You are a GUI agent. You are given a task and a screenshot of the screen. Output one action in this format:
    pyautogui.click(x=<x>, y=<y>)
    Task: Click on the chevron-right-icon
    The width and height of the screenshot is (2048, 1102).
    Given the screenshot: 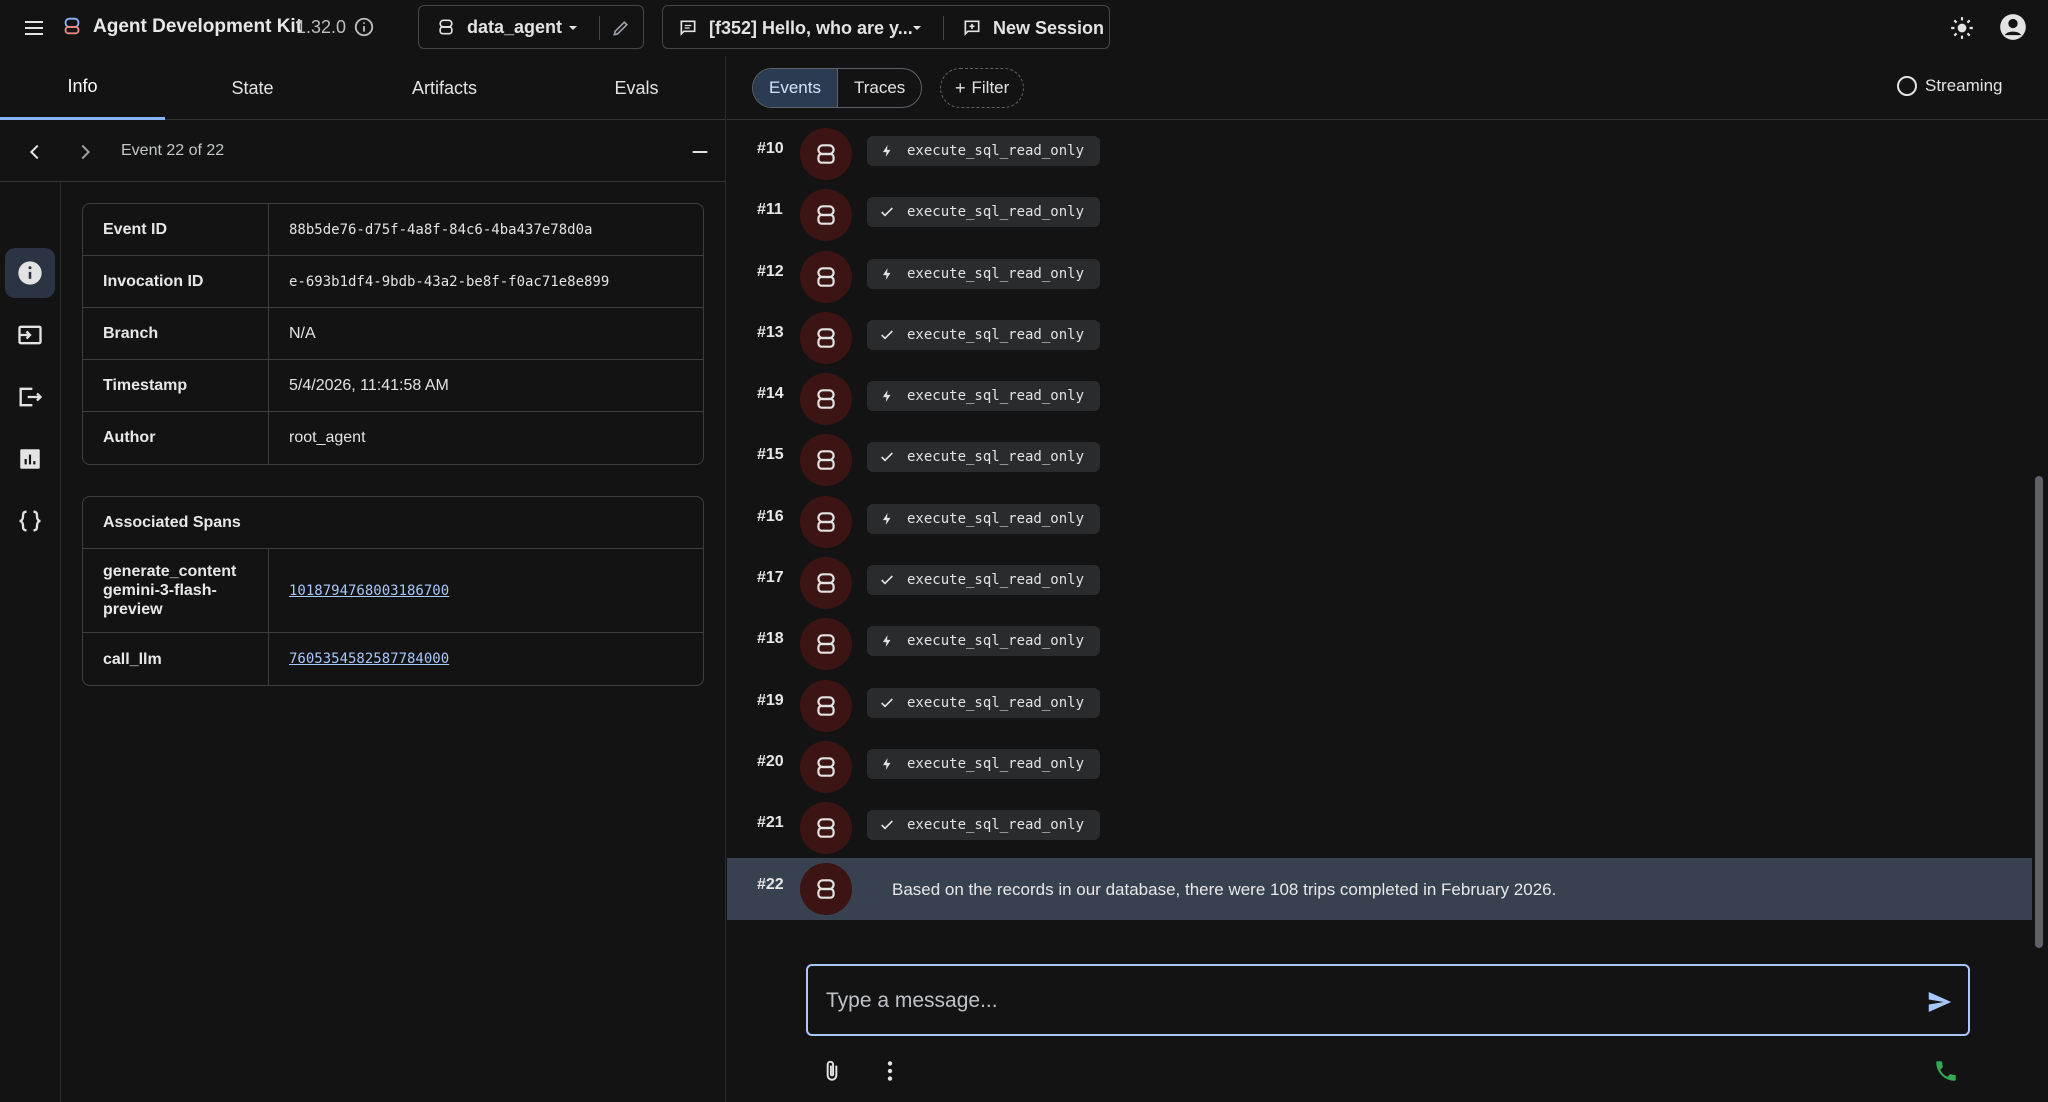 What is the action you would take?
    pyautogui.click(x=85, y=152)
    